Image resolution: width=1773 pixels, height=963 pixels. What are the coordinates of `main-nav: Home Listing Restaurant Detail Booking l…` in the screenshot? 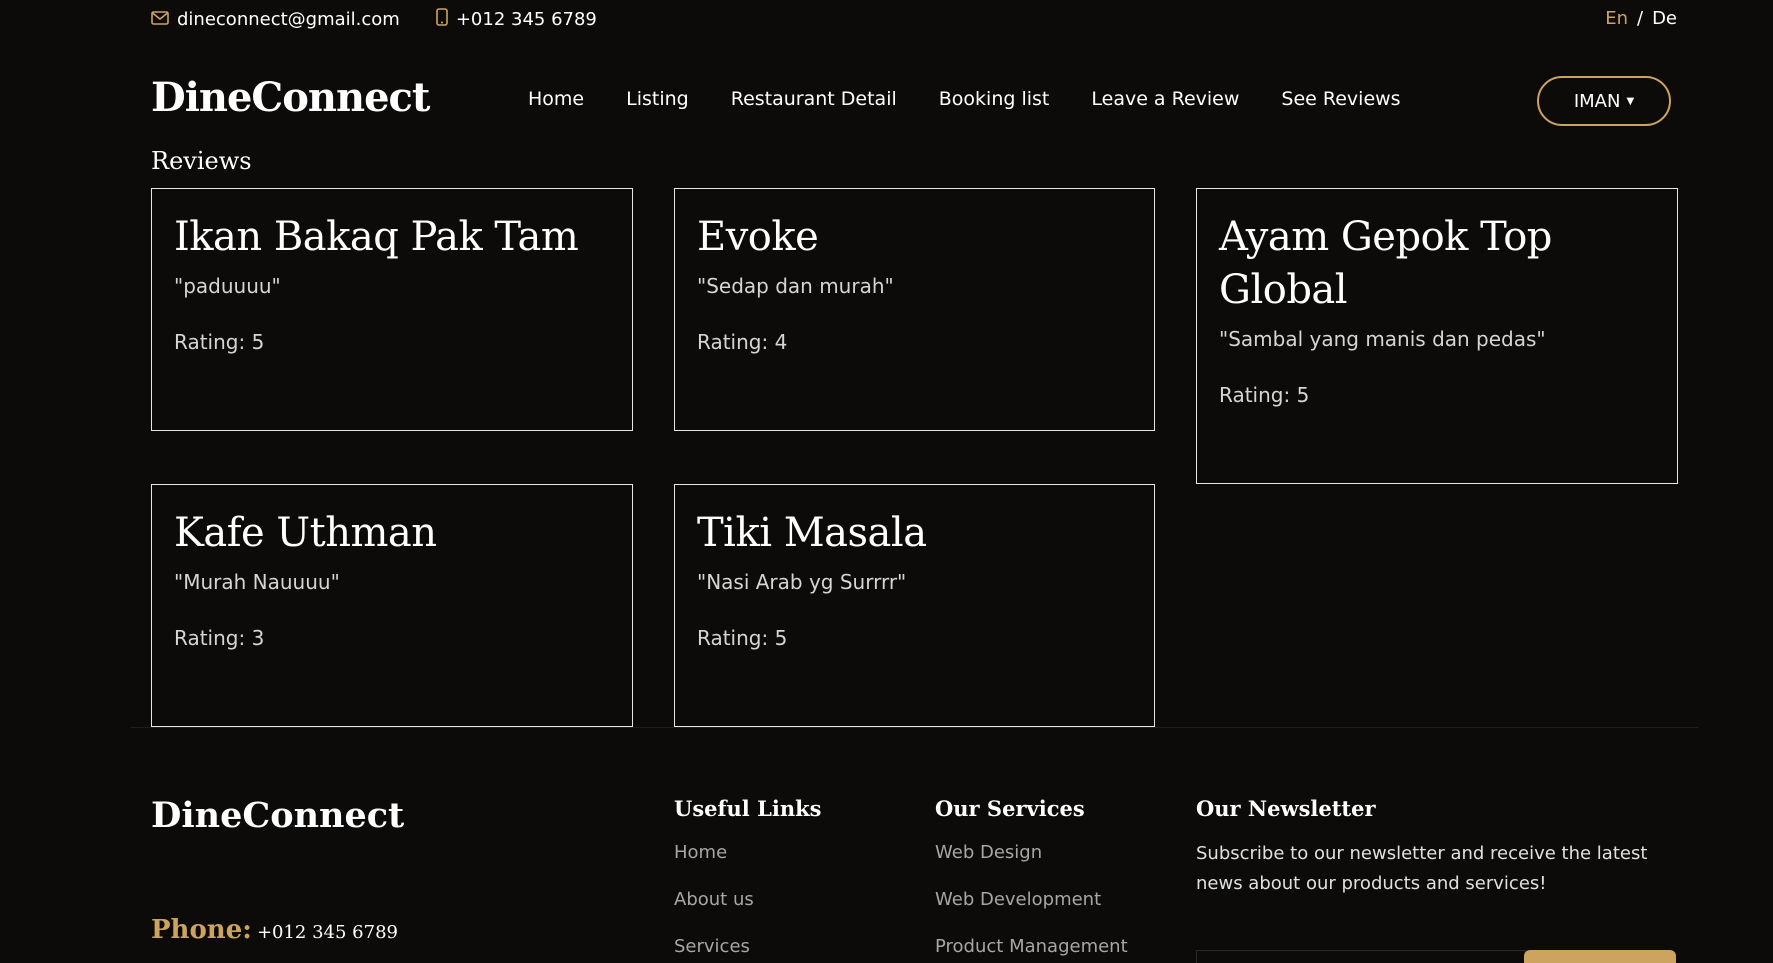 It's located at (985, 99).